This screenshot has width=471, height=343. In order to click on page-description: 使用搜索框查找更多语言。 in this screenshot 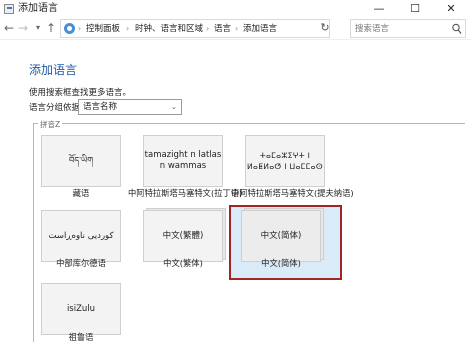, I will do `click(80, 93)`.